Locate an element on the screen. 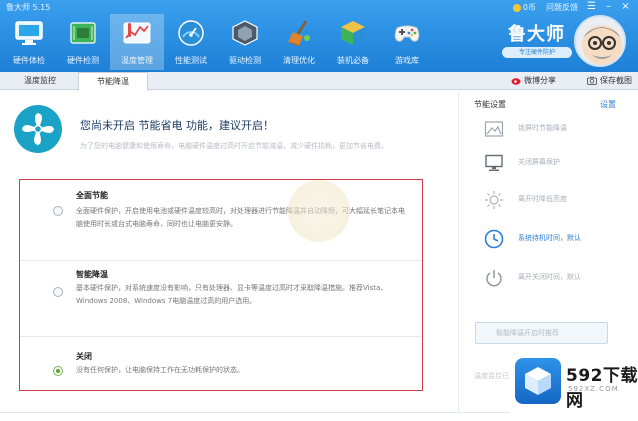 The width and height of the screenshot is (638, 421). broom-icon is located at coordinates (299, 33).